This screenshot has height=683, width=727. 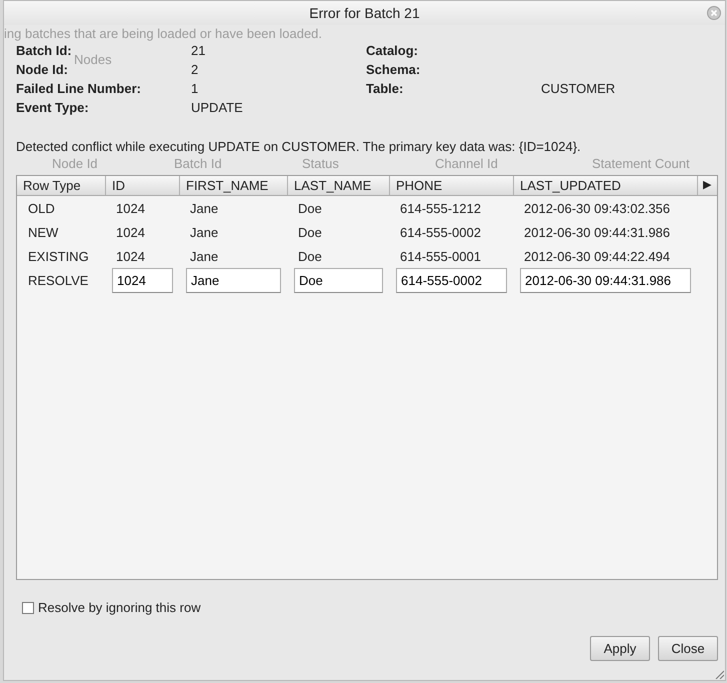 I want to click on conflict-message: Detected conflict while executing UPDATE on CUSTOMER. The primary key data was: {ID=1024}., so click(x=299, y=146).